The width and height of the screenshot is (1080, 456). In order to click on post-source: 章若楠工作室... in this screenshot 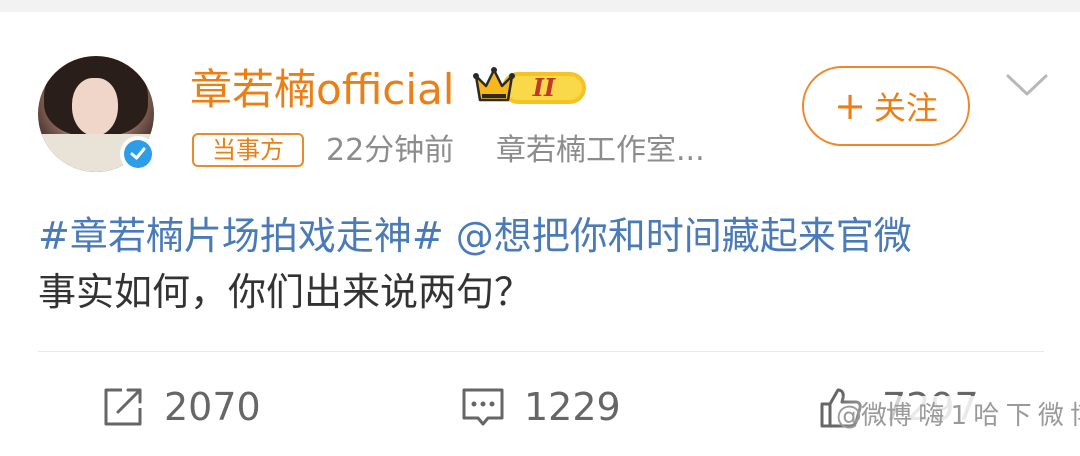, I will do `click(600, 151)`.